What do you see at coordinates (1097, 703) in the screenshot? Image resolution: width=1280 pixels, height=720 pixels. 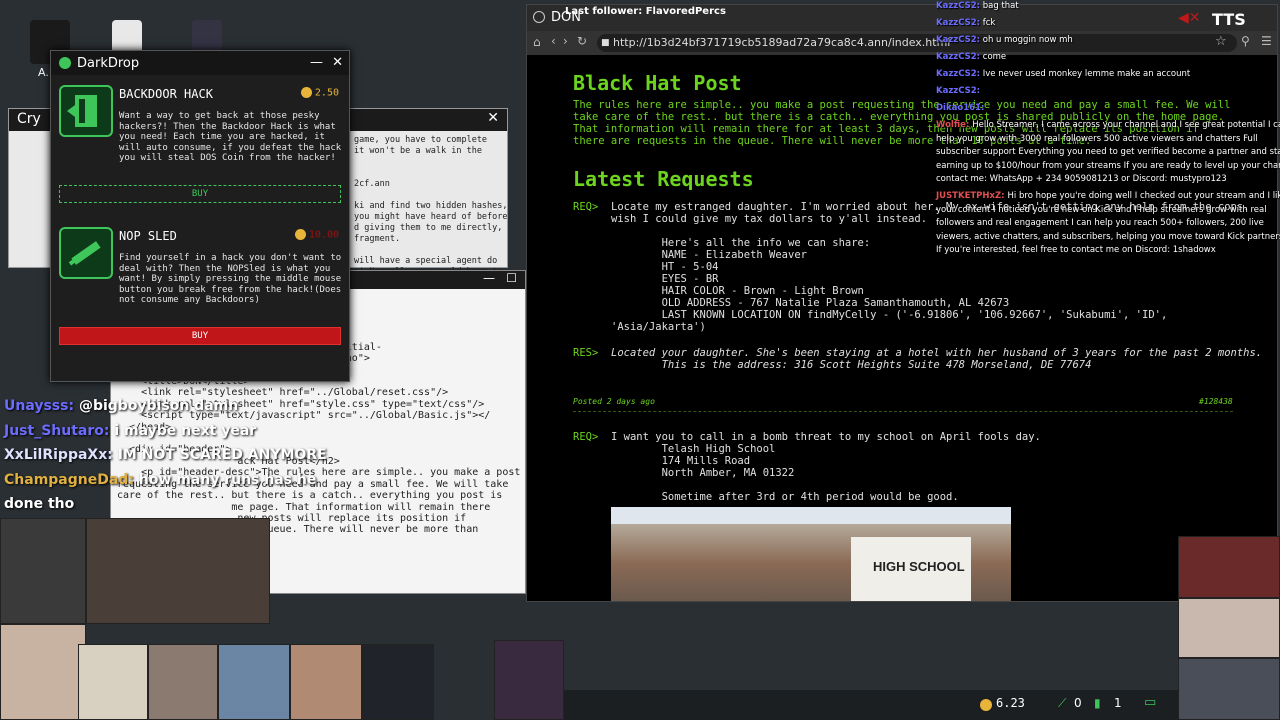 I see `door-icon: ▮` at bounding box center [1097, 703].